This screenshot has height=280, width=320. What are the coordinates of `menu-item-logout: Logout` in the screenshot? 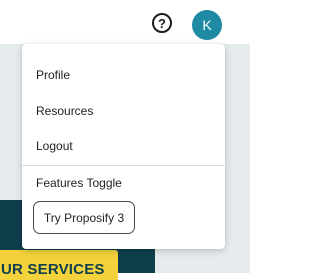 It's located at (123, 146).